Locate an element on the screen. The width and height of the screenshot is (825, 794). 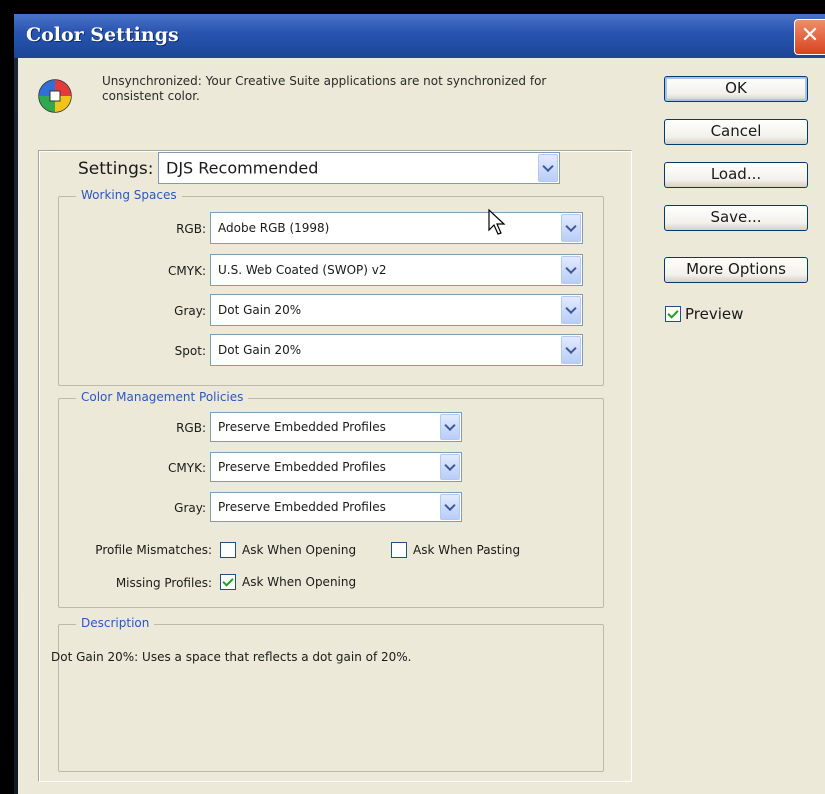
mouse-pointer-icon is located at coordinates (497, 222).